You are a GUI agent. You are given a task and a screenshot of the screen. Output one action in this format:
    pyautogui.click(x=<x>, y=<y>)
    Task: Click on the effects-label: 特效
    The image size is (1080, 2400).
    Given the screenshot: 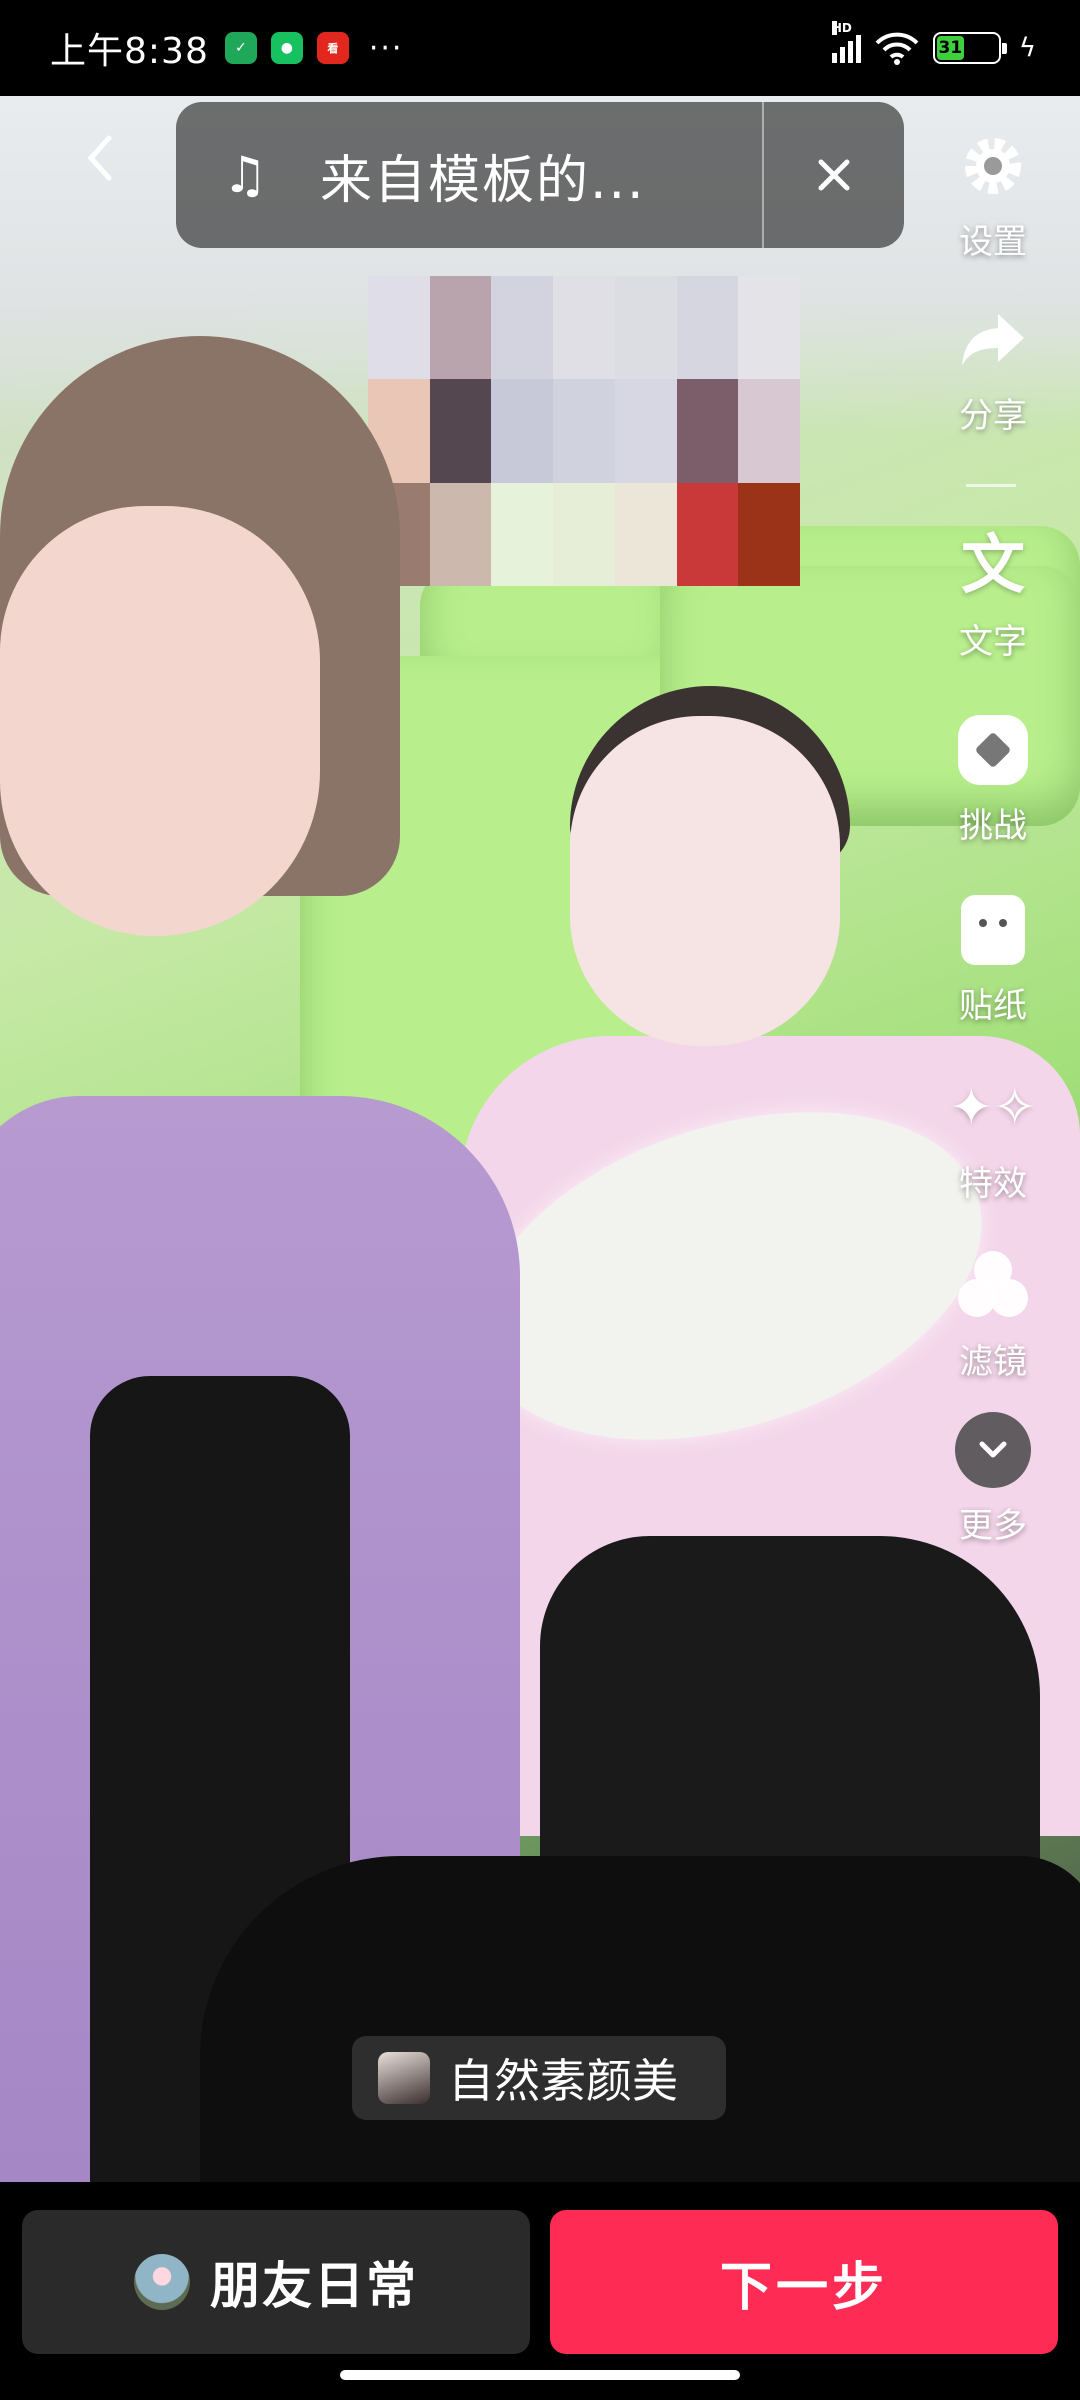 What is the action you would take?
    pyautogui.click(x=993, y=1184)
    